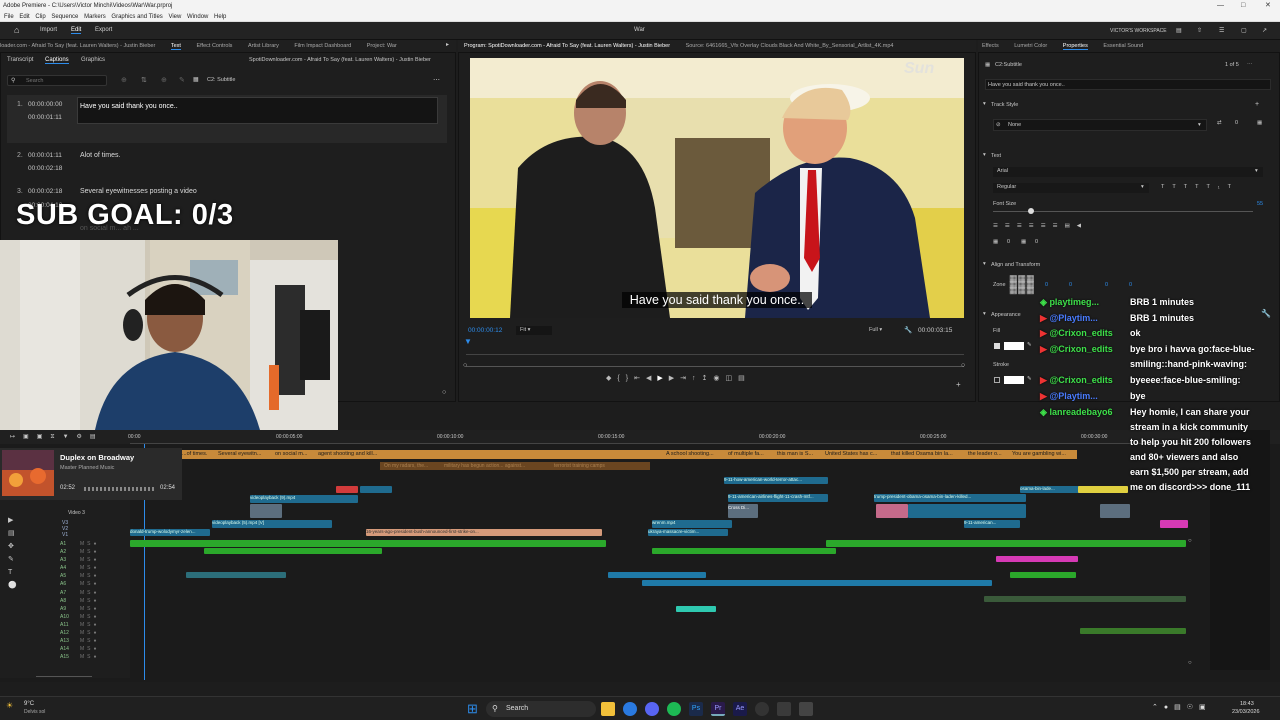 Image resolution: width=1280 pixels, height=720 pixels. I want to click on split-icon: ⇅, so click(144, 80).